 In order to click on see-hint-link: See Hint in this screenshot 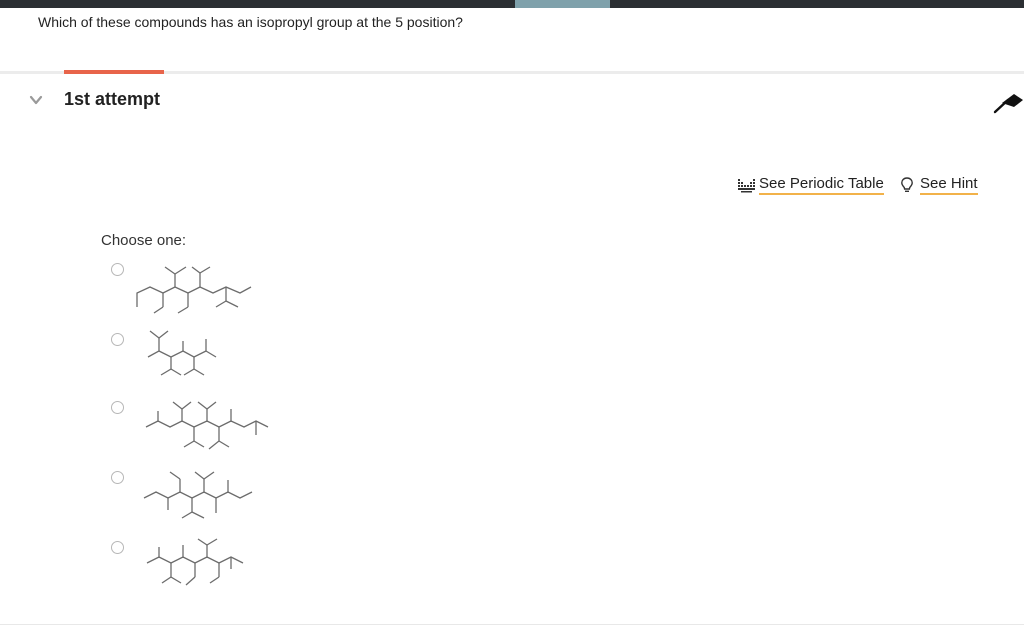, I will do `click(938, 185)`.